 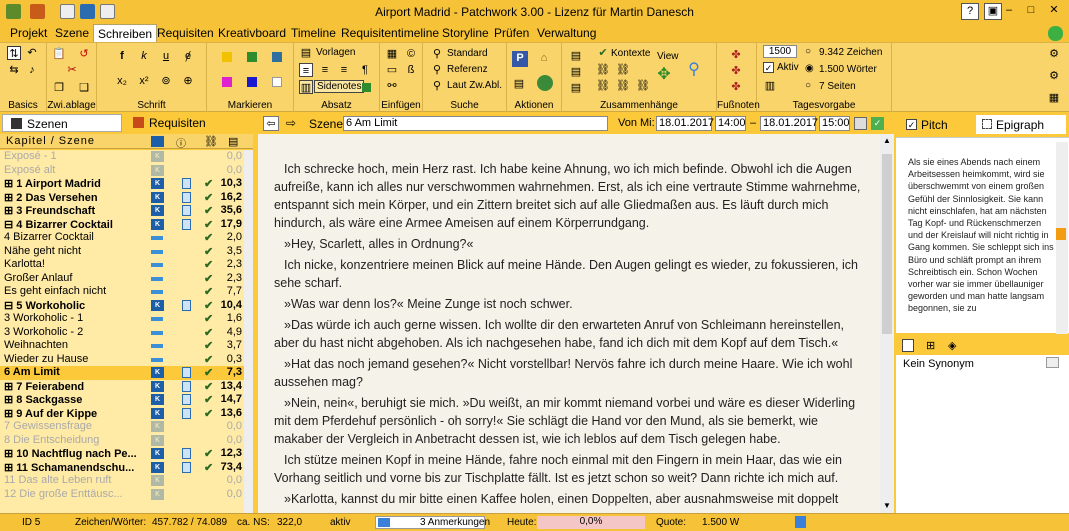 I want to click on confirm-icon: ✓, so click(x=877, y=123).